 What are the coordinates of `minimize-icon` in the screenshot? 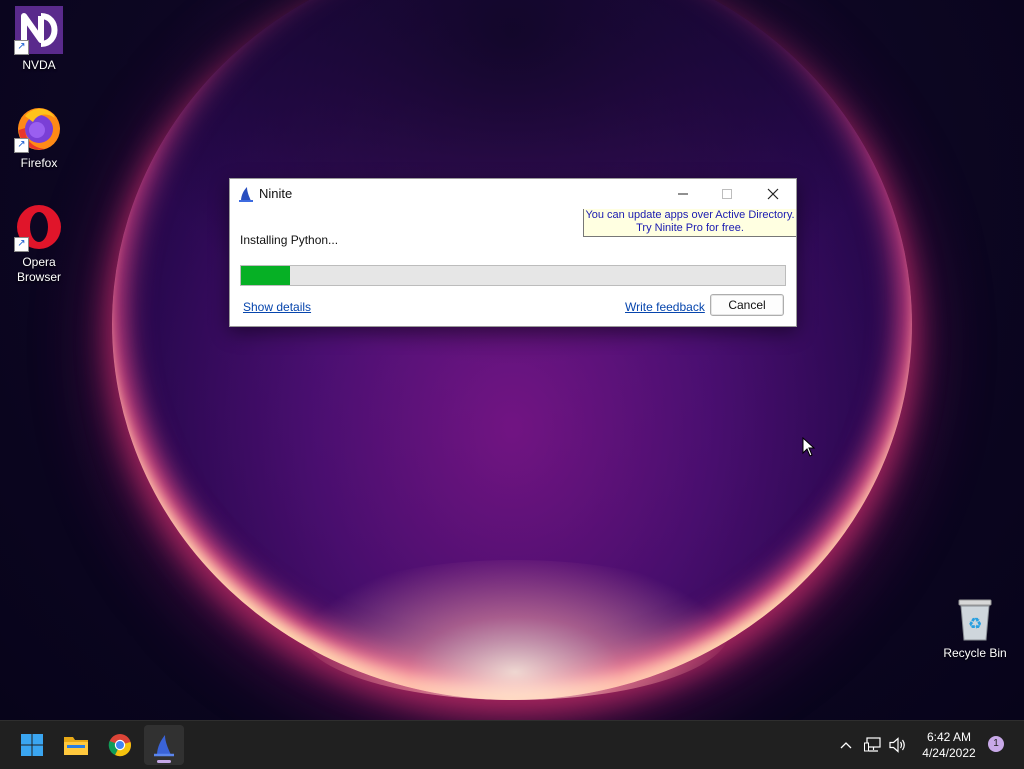 It's located at (682, 194).